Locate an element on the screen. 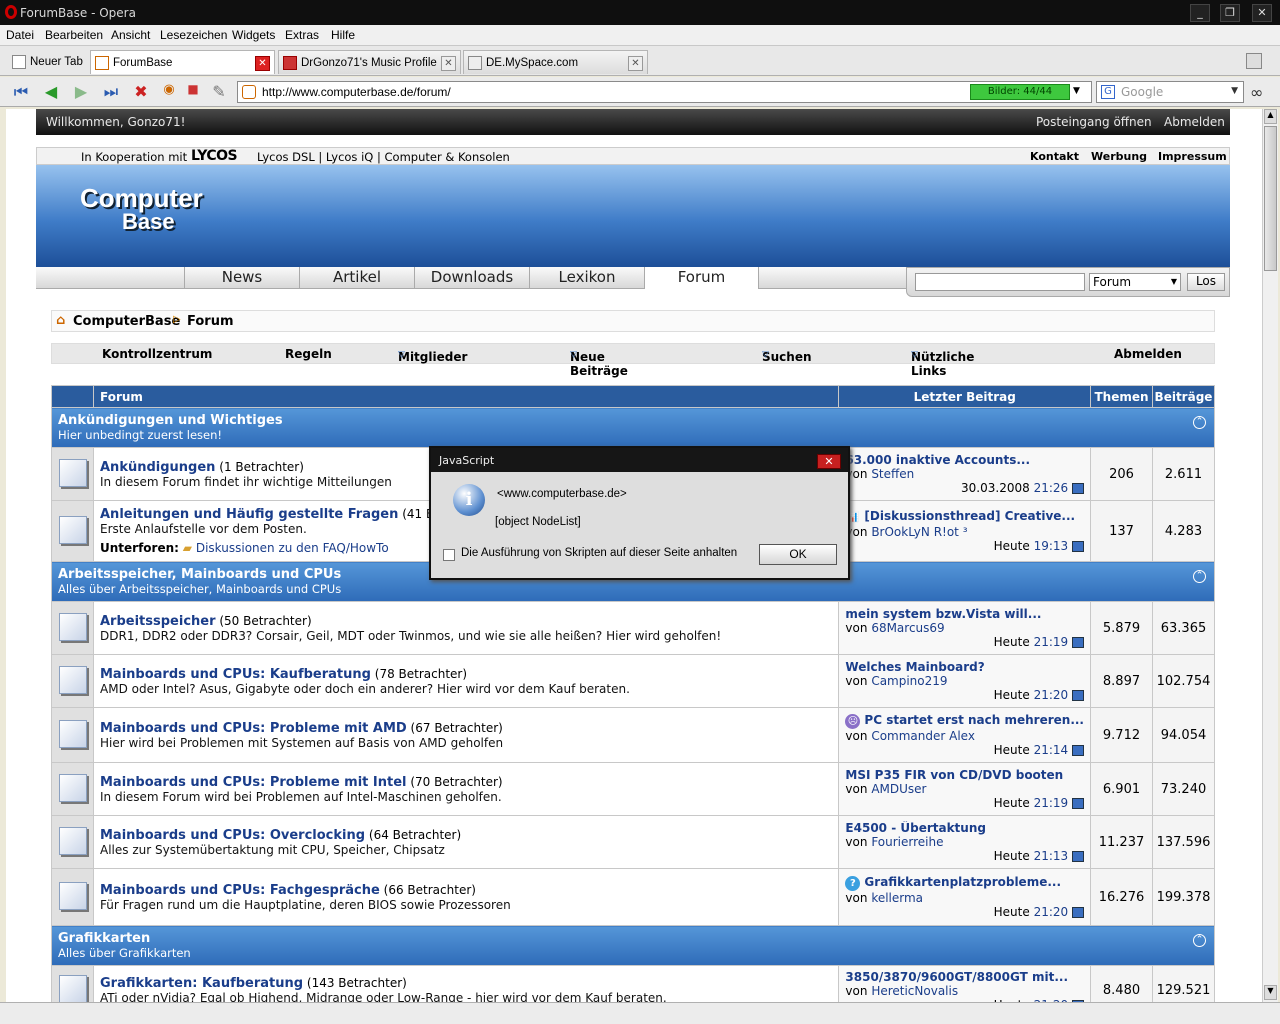 This screenshot has height=1024, width=1280. last-post-user: AMDUser is located at coordinates (898, 789).